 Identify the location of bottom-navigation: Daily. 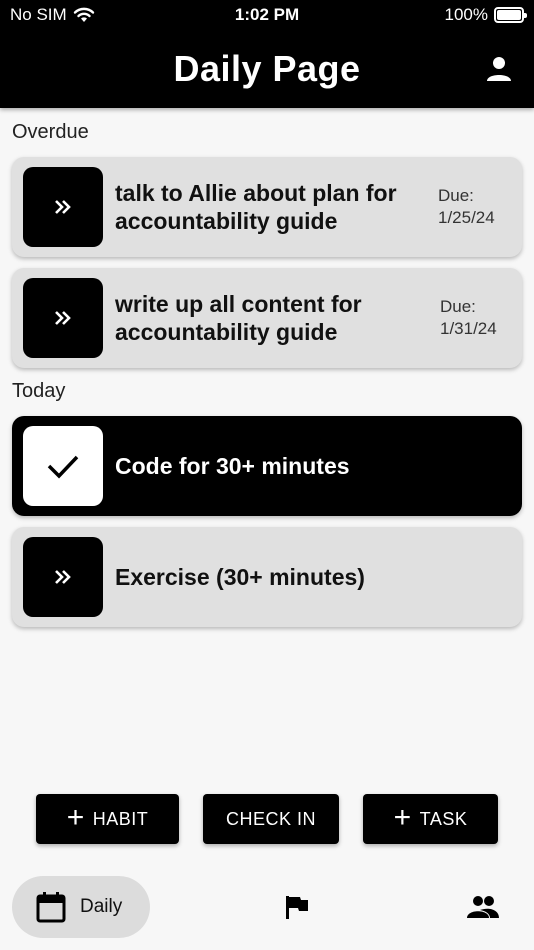
(267, 908).